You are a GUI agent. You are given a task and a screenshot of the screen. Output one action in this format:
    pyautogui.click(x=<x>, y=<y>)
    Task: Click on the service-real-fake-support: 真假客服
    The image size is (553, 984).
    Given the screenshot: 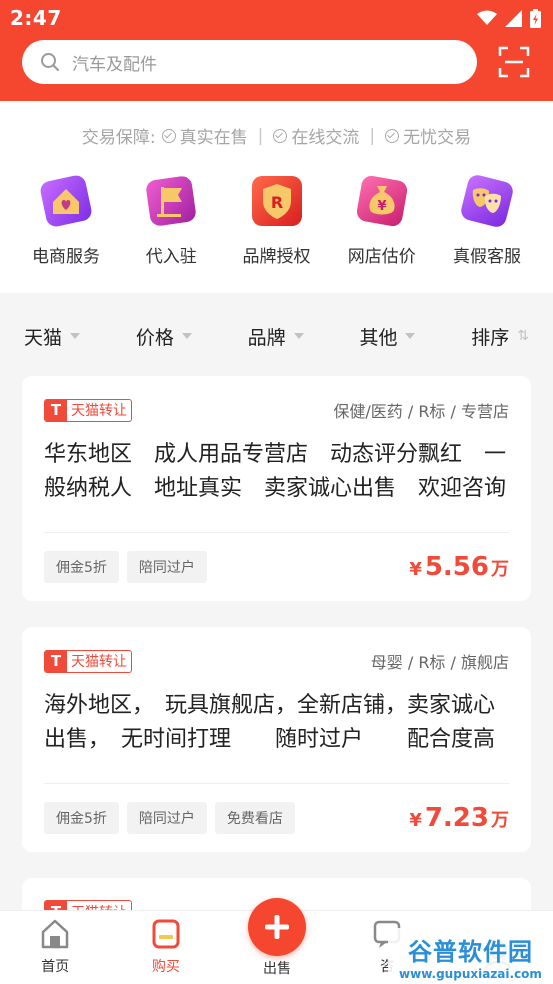 What is the action you would take?
    pyautogui.click(x=487, y=218)
    